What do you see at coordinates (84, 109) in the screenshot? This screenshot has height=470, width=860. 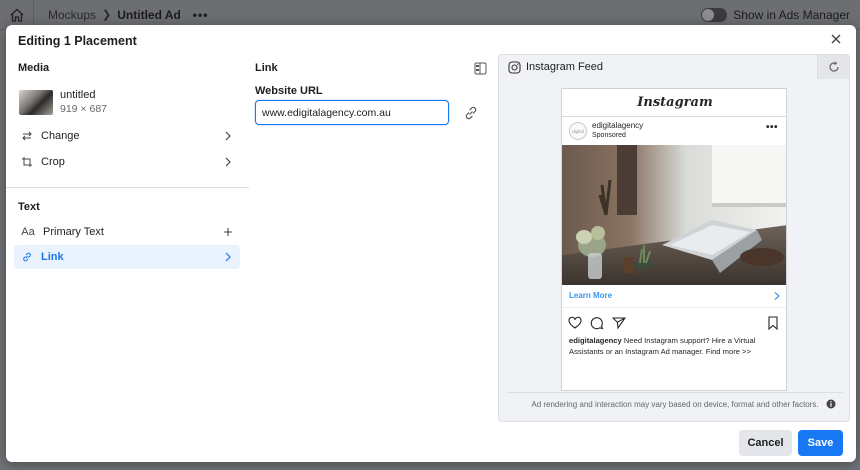 I see `media-file-size: 919 × 687` at bounding box center [84, 109].